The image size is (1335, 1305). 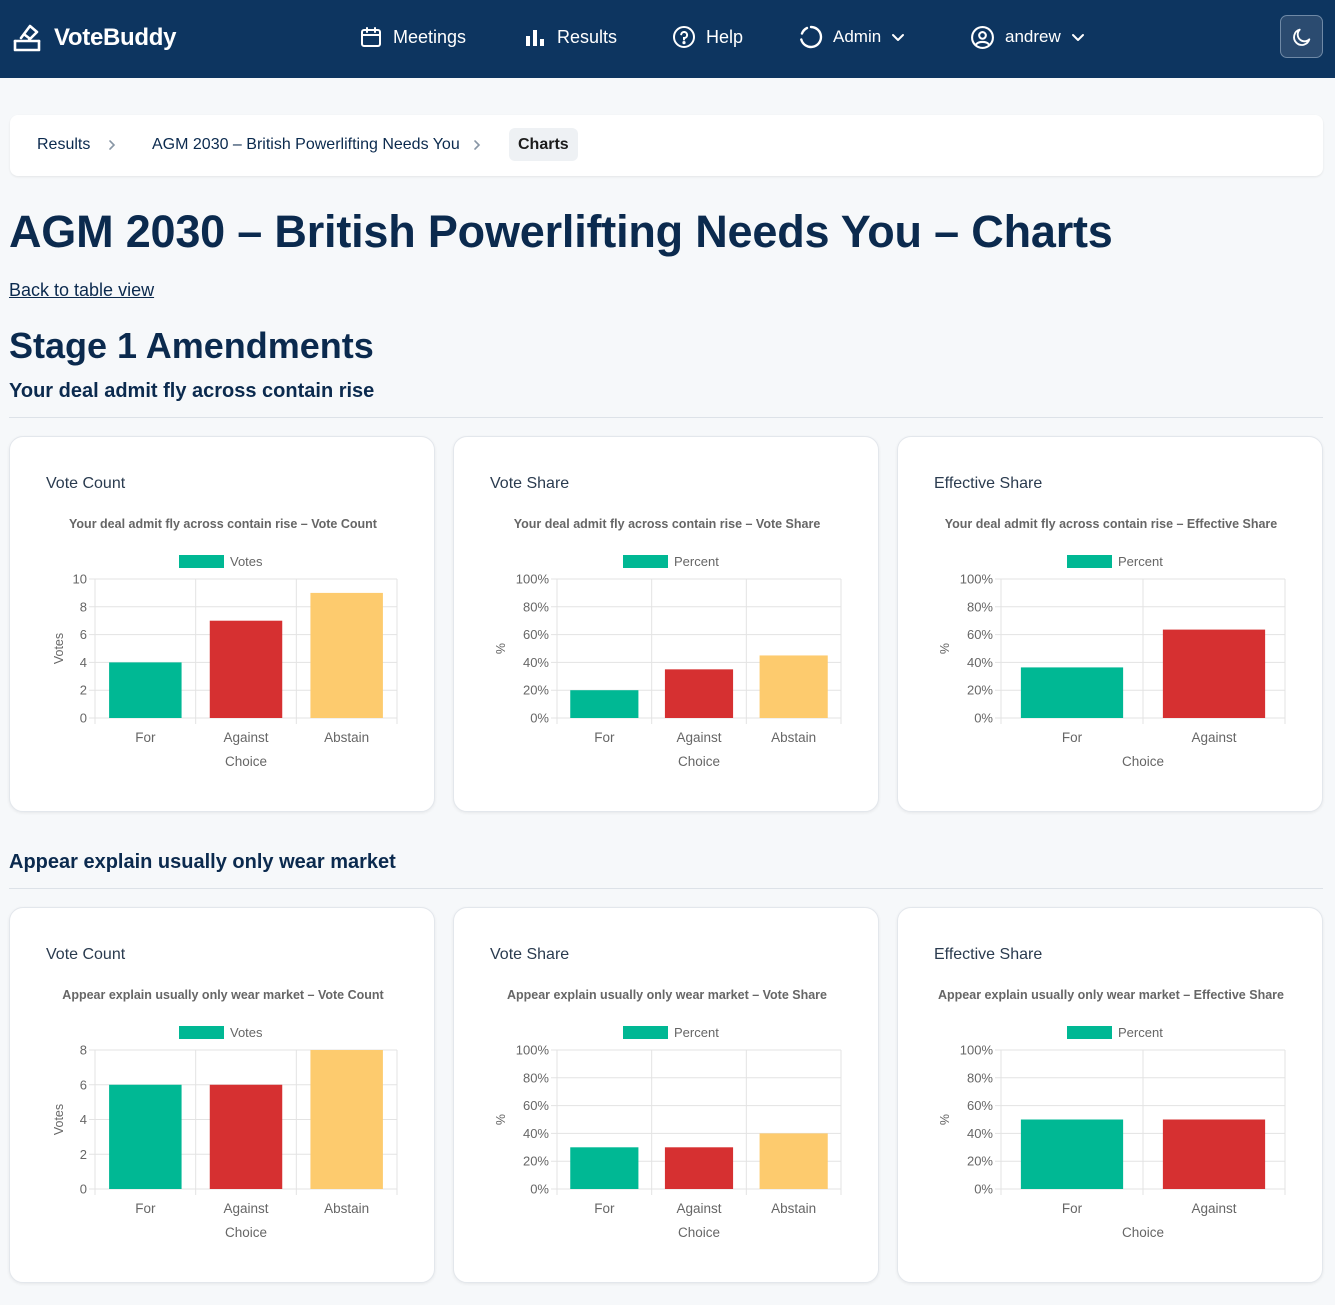 I want to click on nav-admin-dropdown: Admin, so click(x=852, y=37).